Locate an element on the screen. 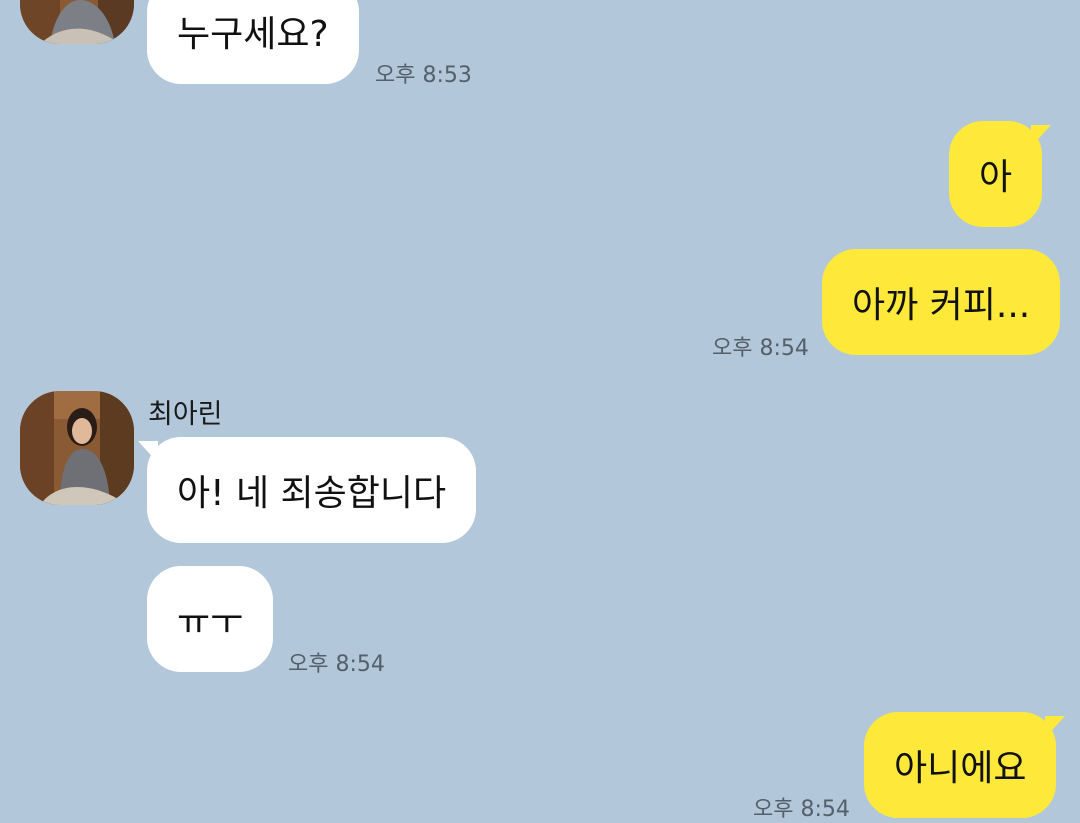 Image resolution: width=1080 pixels, height=823 pixels. message-bubble: ㅠㅜ is located at coordinates (210, 619).